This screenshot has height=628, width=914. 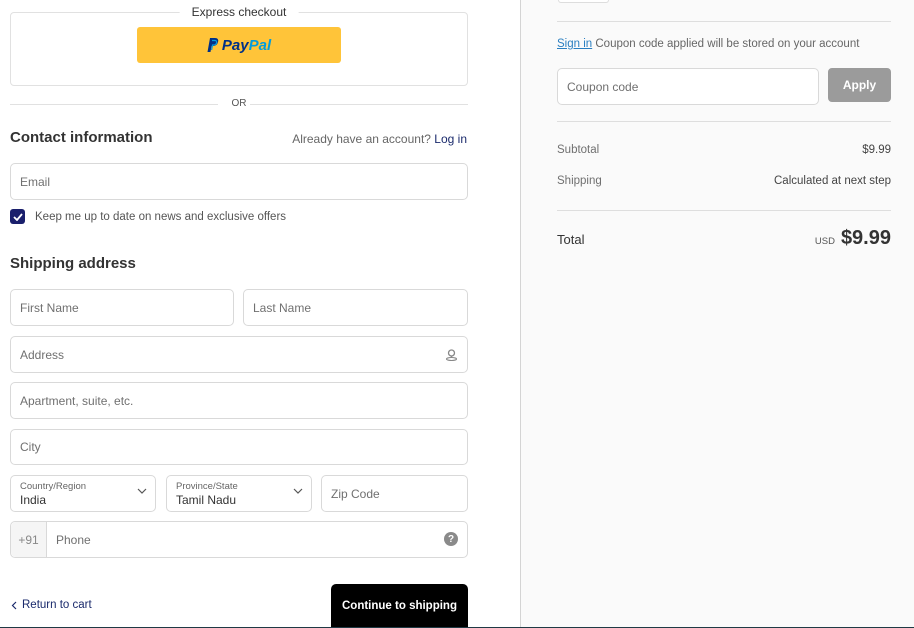 I want to click on help-icon: ?, so click(x=451, y=539).